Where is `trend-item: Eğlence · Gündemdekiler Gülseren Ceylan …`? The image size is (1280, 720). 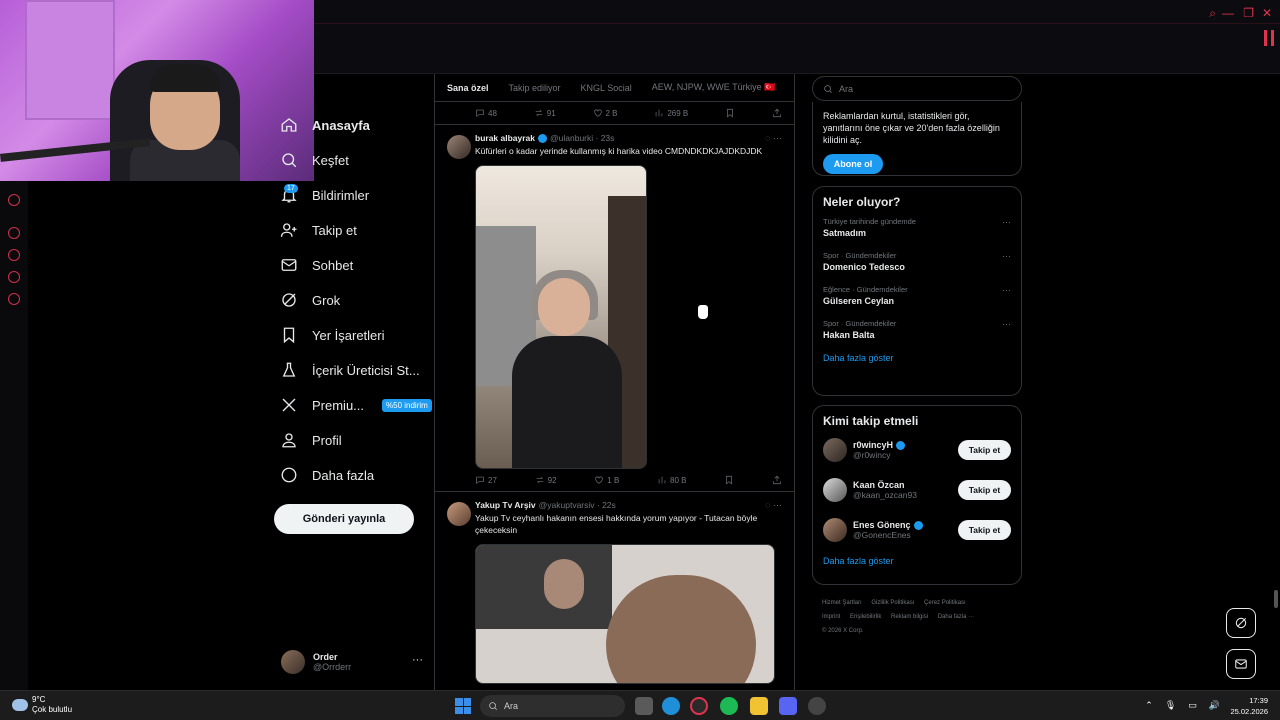
trend-item: Eğlence · Gündemdekiler Gülseren Ceylan … is located at coordinates (917, 295).